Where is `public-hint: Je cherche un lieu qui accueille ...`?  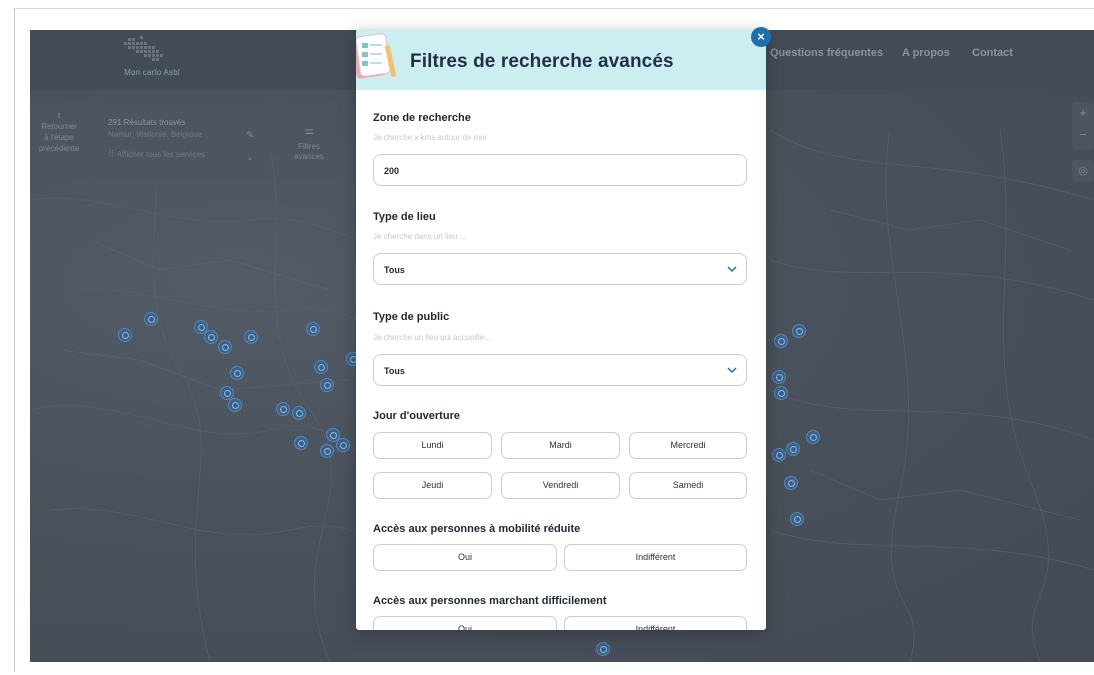
public-hint: Je cherche un lieu qui accueille ... is located at coordinates (433, 337).